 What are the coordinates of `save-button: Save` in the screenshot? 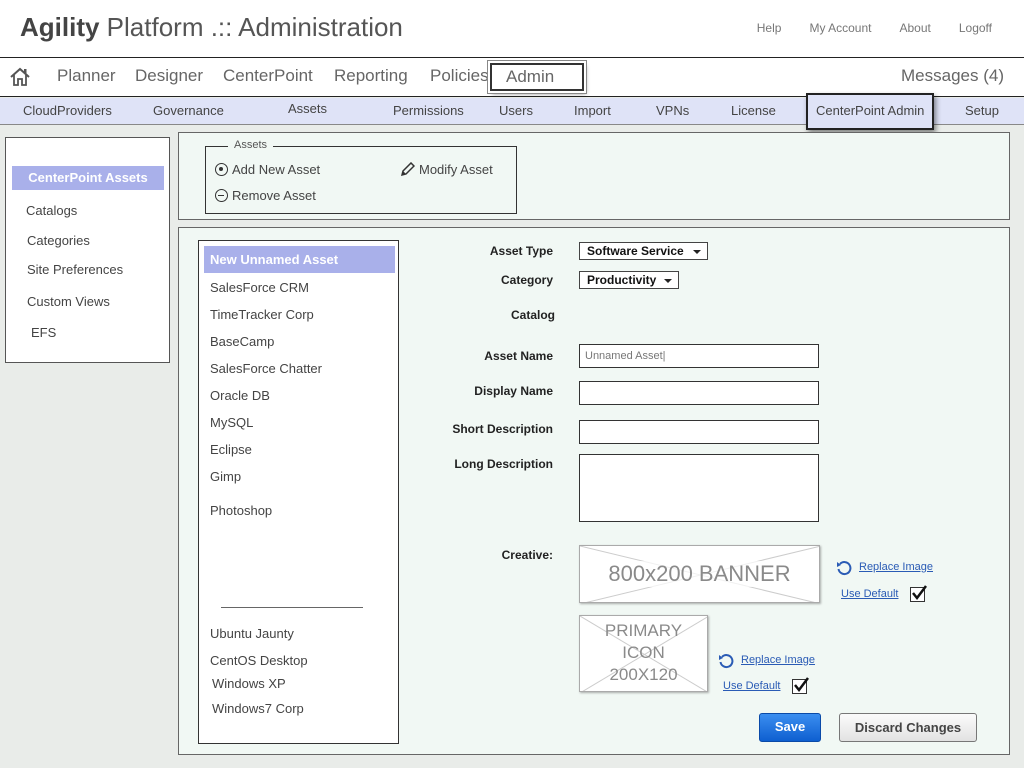 It's located at (790, 727).